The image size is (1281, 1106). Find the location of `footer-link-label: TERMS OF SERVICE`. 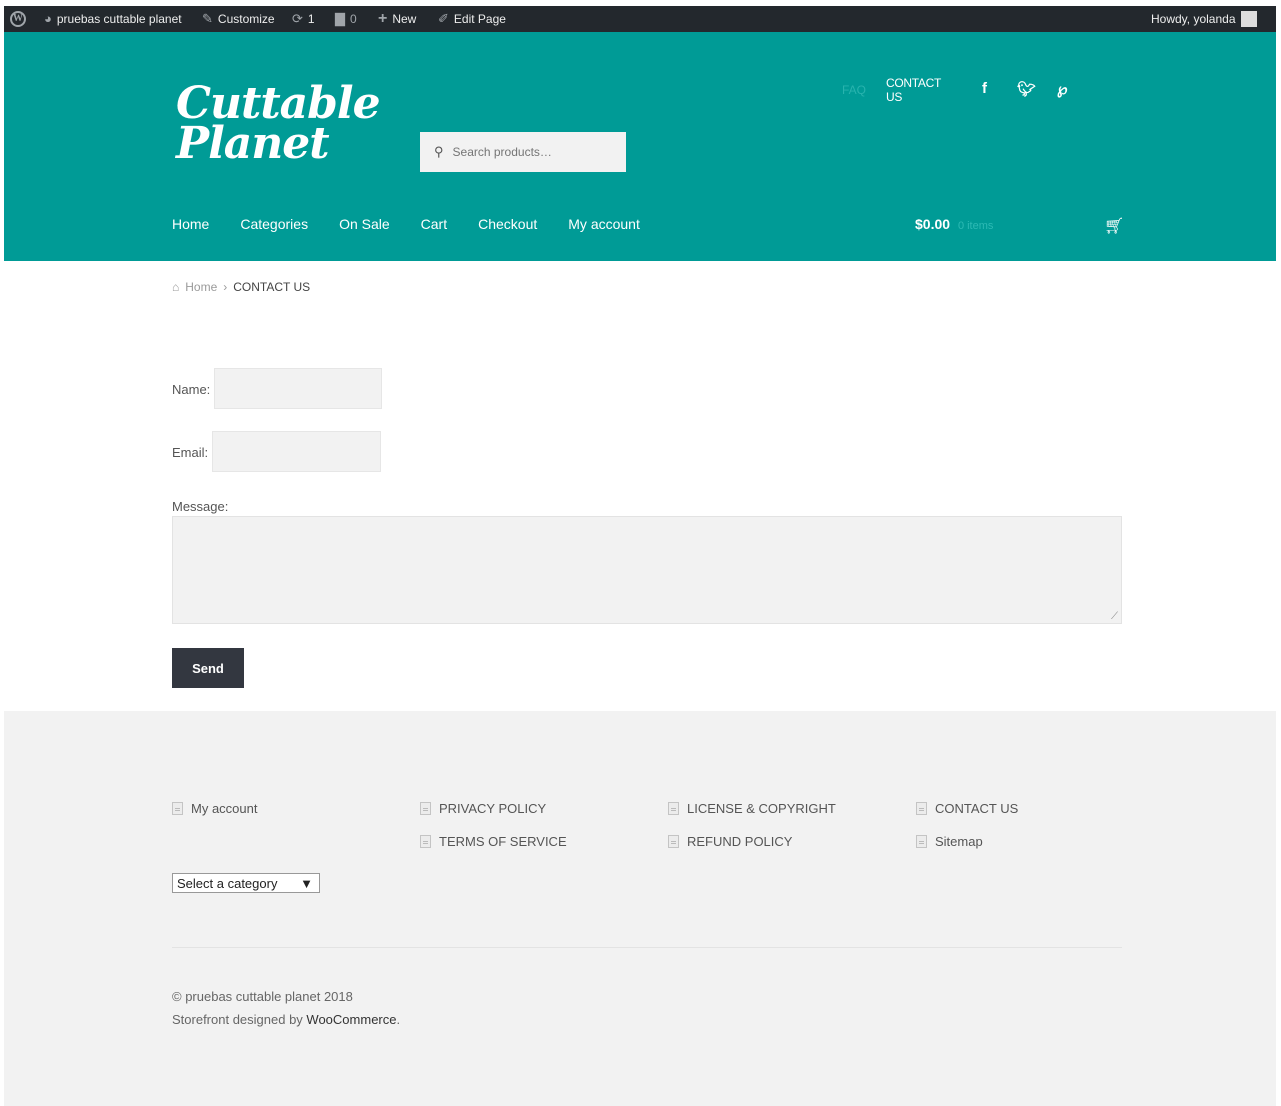

footer-link-label: TERMS OF SERVICE is located at coordinates (503, 841).